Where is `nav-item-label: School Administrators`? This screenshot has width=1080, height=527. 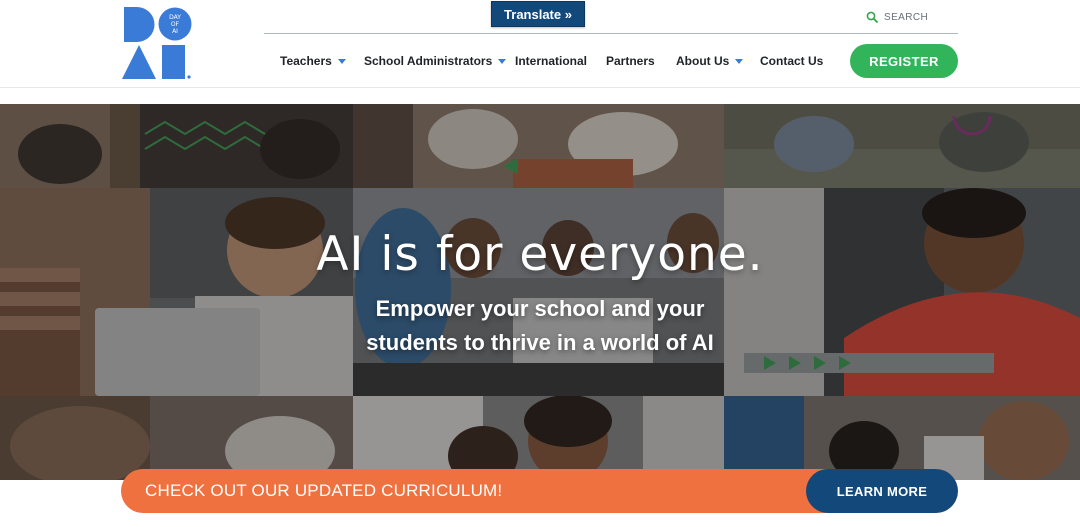 nav-item-label: School Administrators is located at coordinates (428, 61).